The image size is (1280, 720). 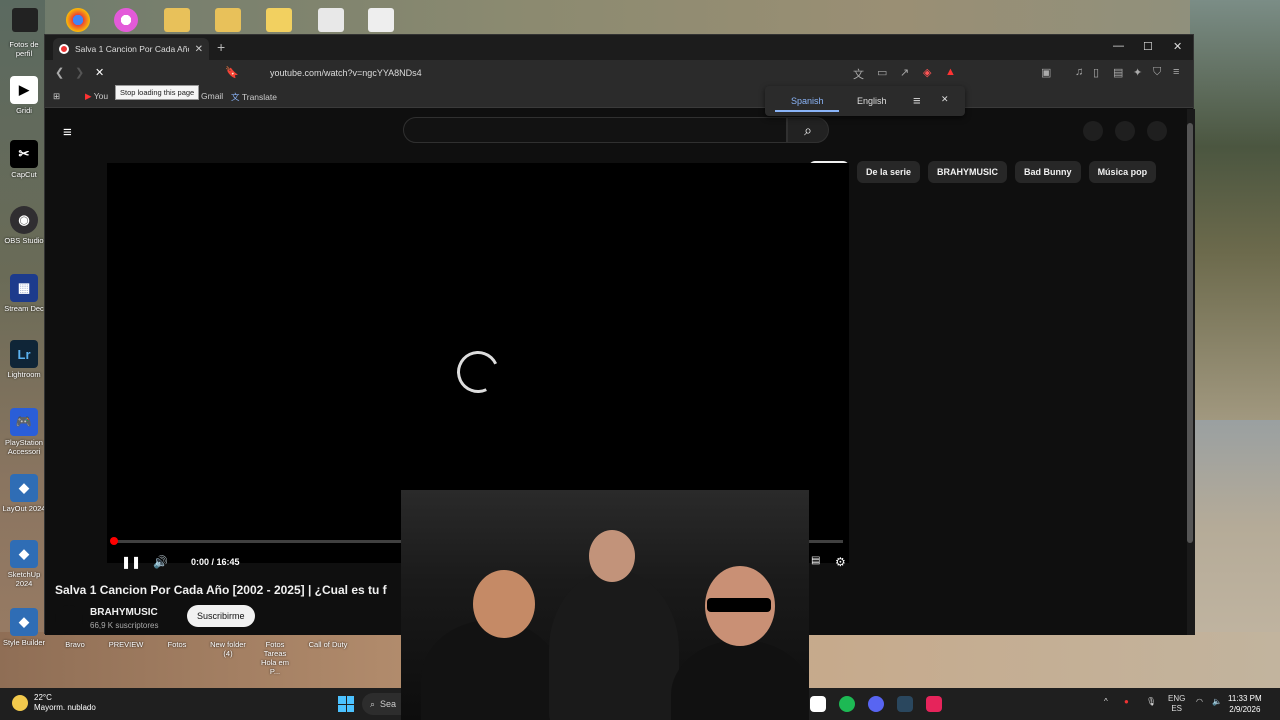 What do you see at coordinates (24, 95) in the screenshot?
I see `desktop-icon-gridi: ▶ Gridi` at bounding box center [24, 95].